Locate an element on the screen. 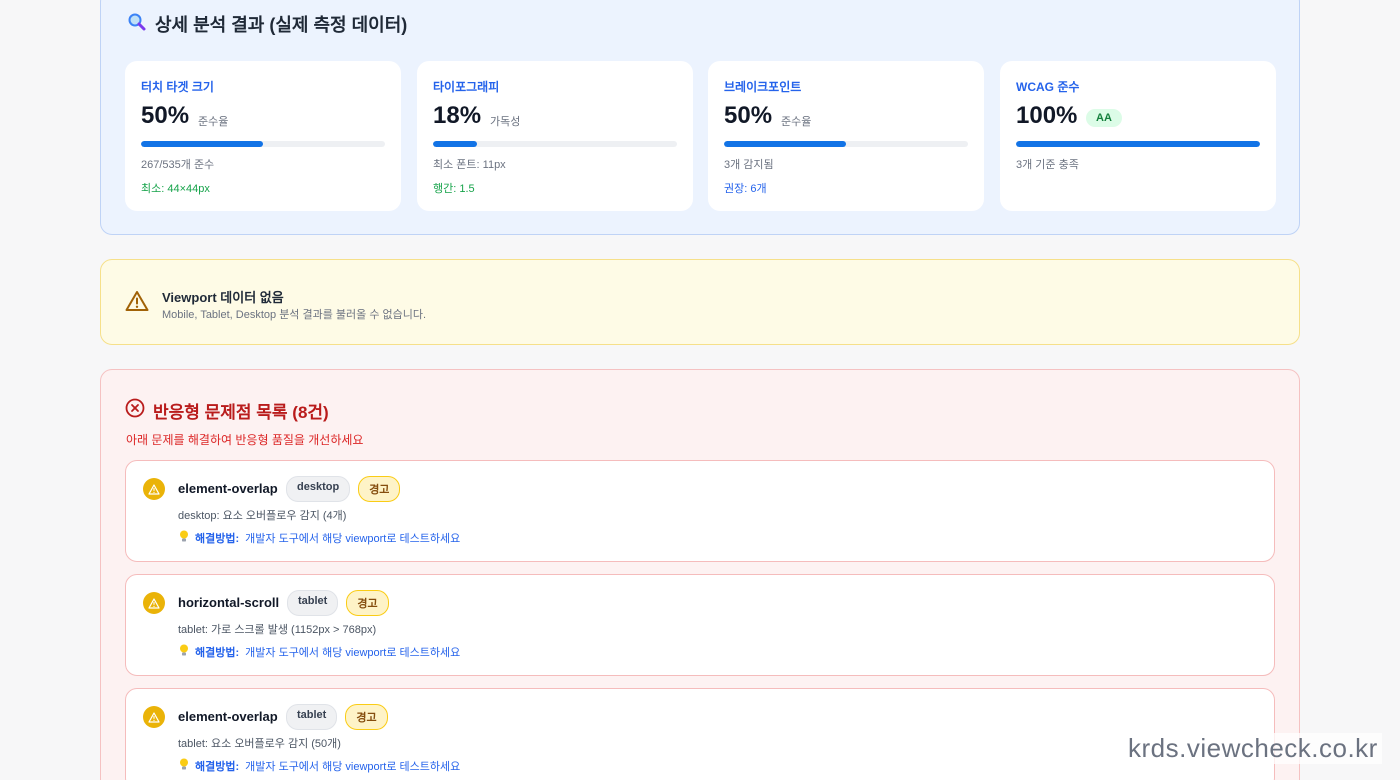 Image resolution: width=1400 pixels, height=780 pixels. issues-subtitle: 아래 문제를 해결하여 반응형 품질을 개선하세요 is located at coordinates (245, 440).